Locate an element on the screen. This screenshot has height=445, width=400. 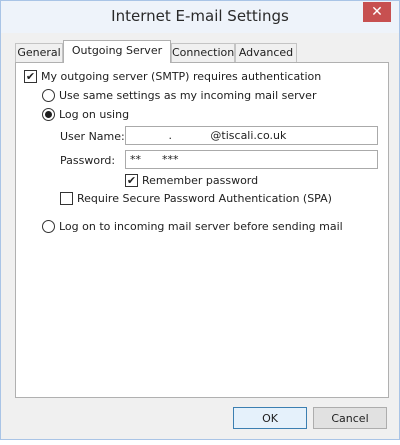
tab-outgoing-server: Outgoing Server is located at coordinates (117, 51).